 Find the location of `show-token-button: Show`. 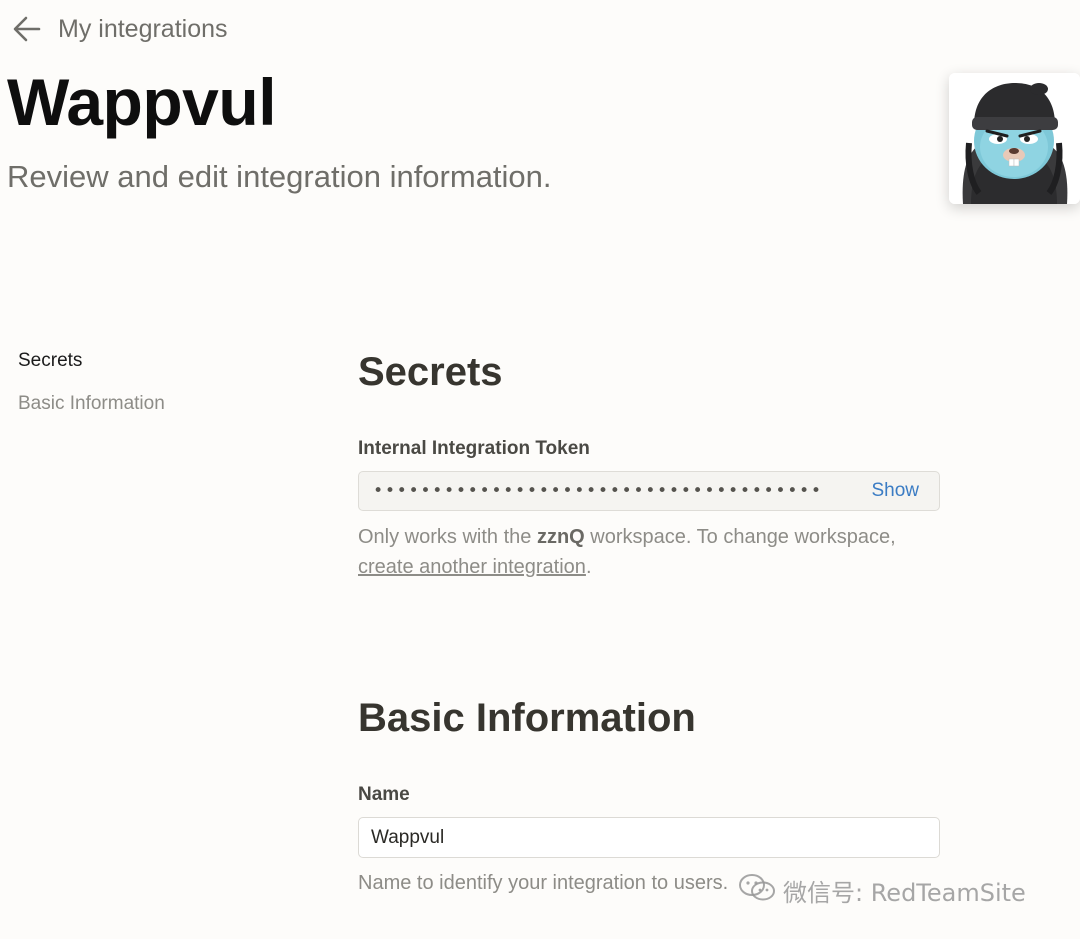

show-token-button: Show is located at coordinates (895, 491).